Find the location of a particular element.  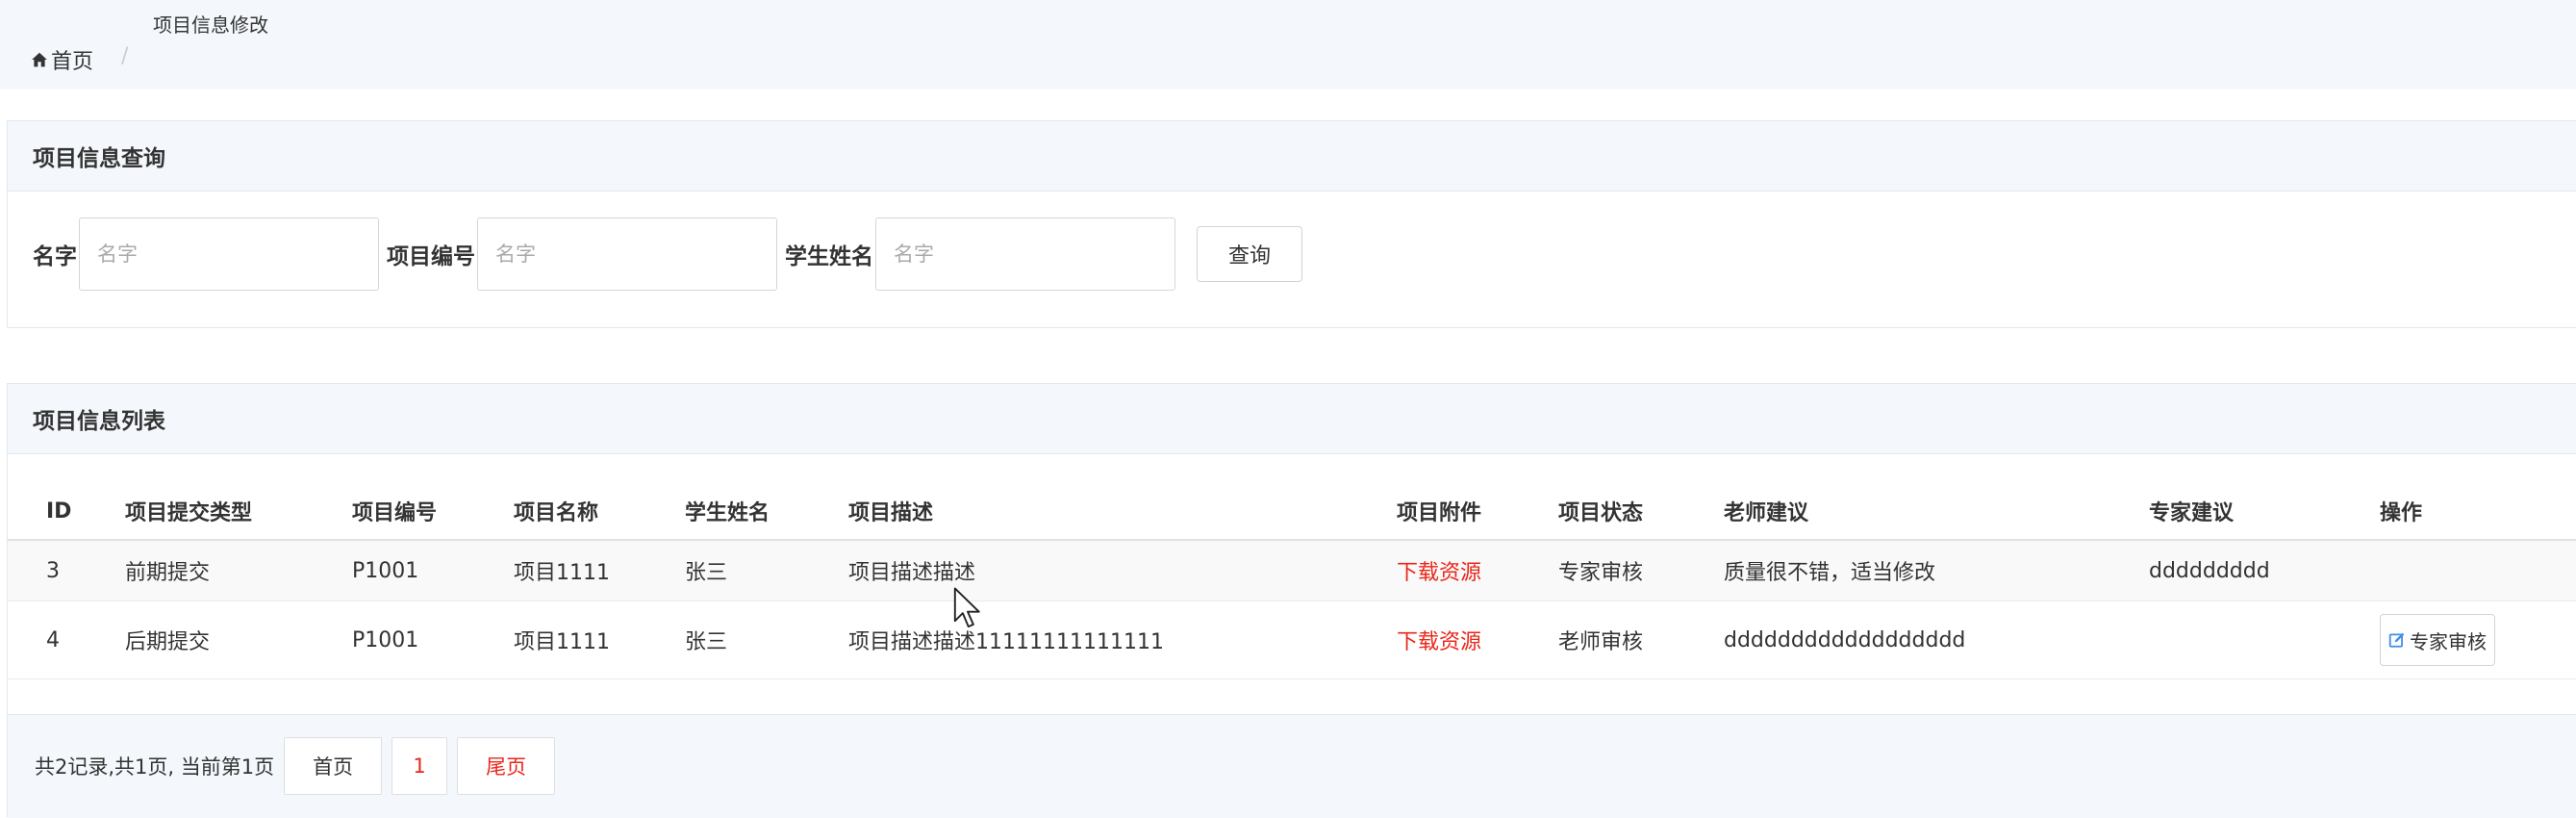

student-name-input is located at coordinates (1025, 254).